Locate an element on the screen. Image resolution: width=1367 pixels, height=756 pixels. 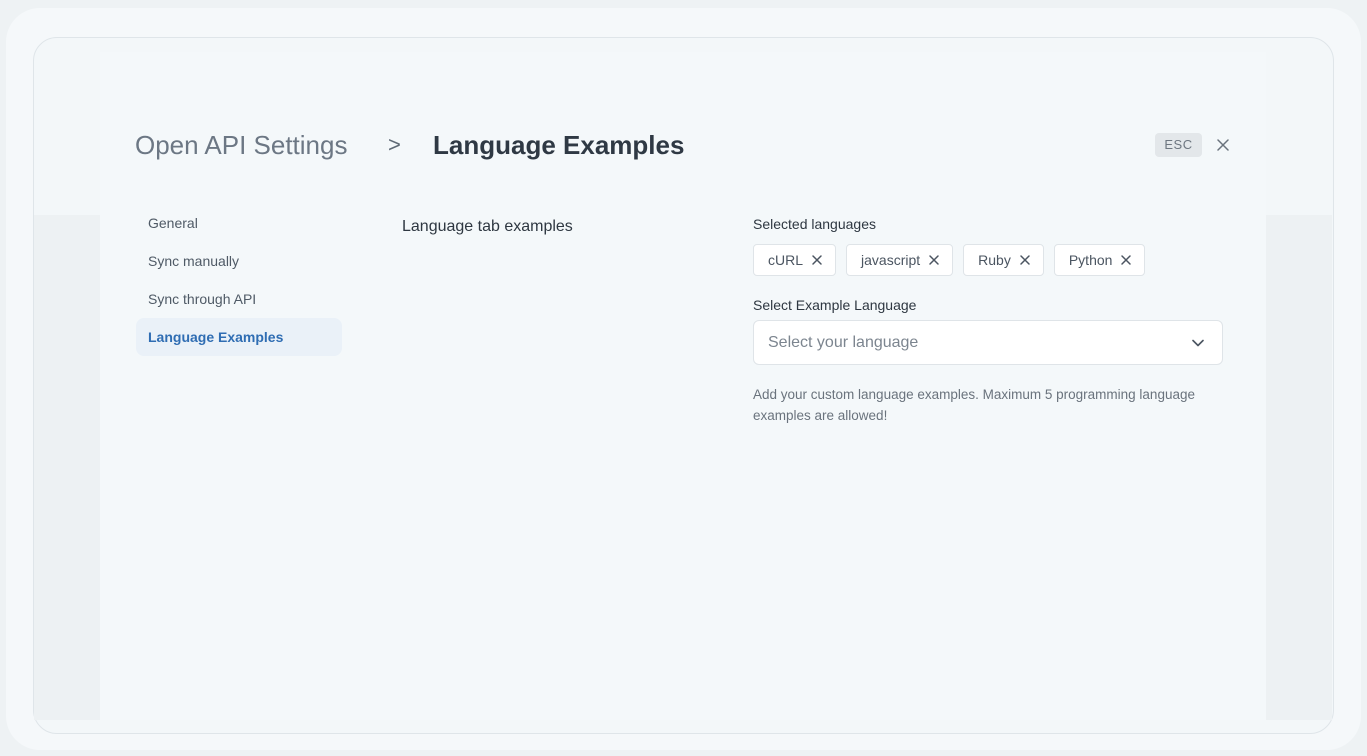
close-button is located at coordinates (1223, 145).